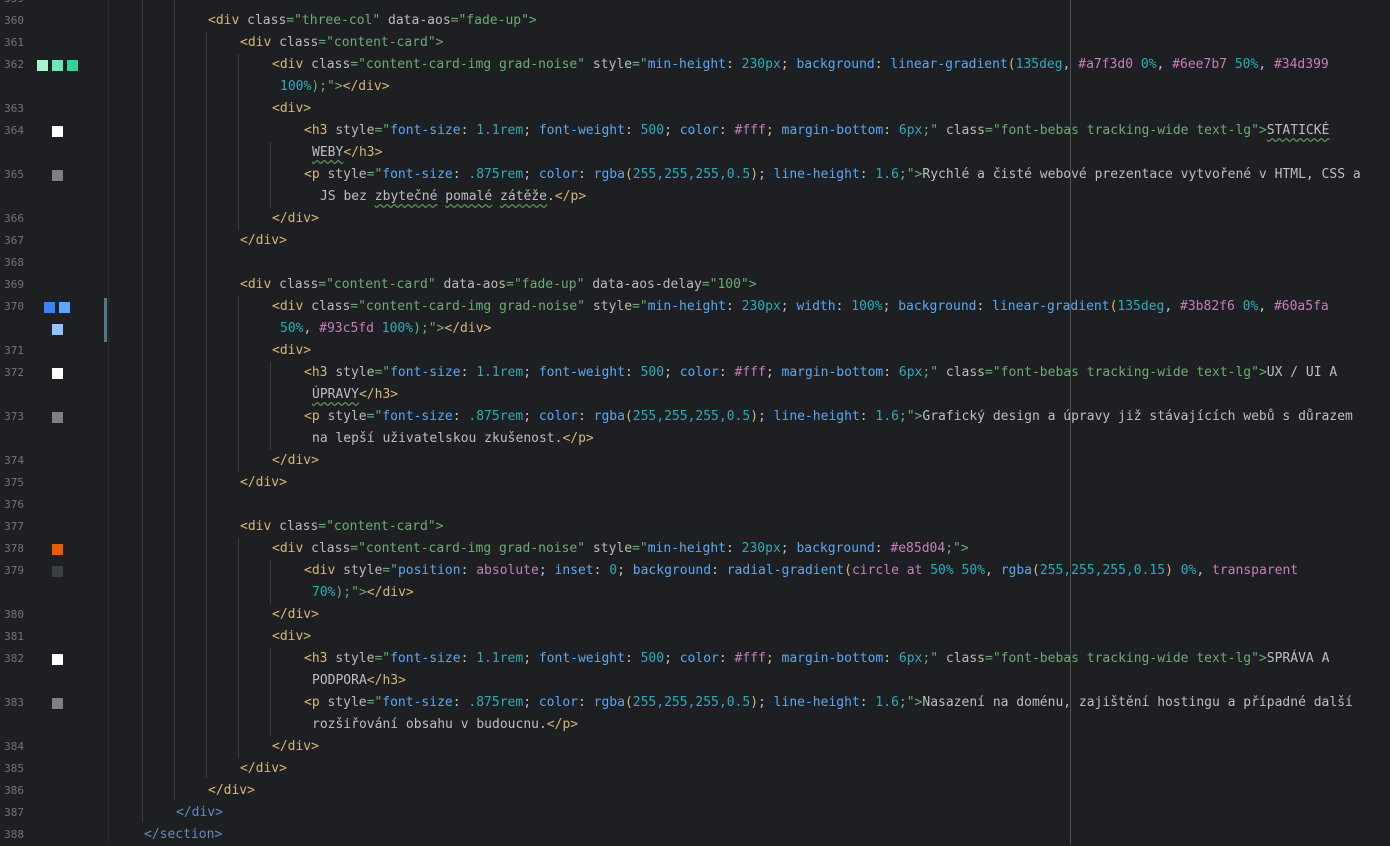 This screenshot has width=1390, height=846. I want to click on code-line: 380 </div>, so click(695, 615).